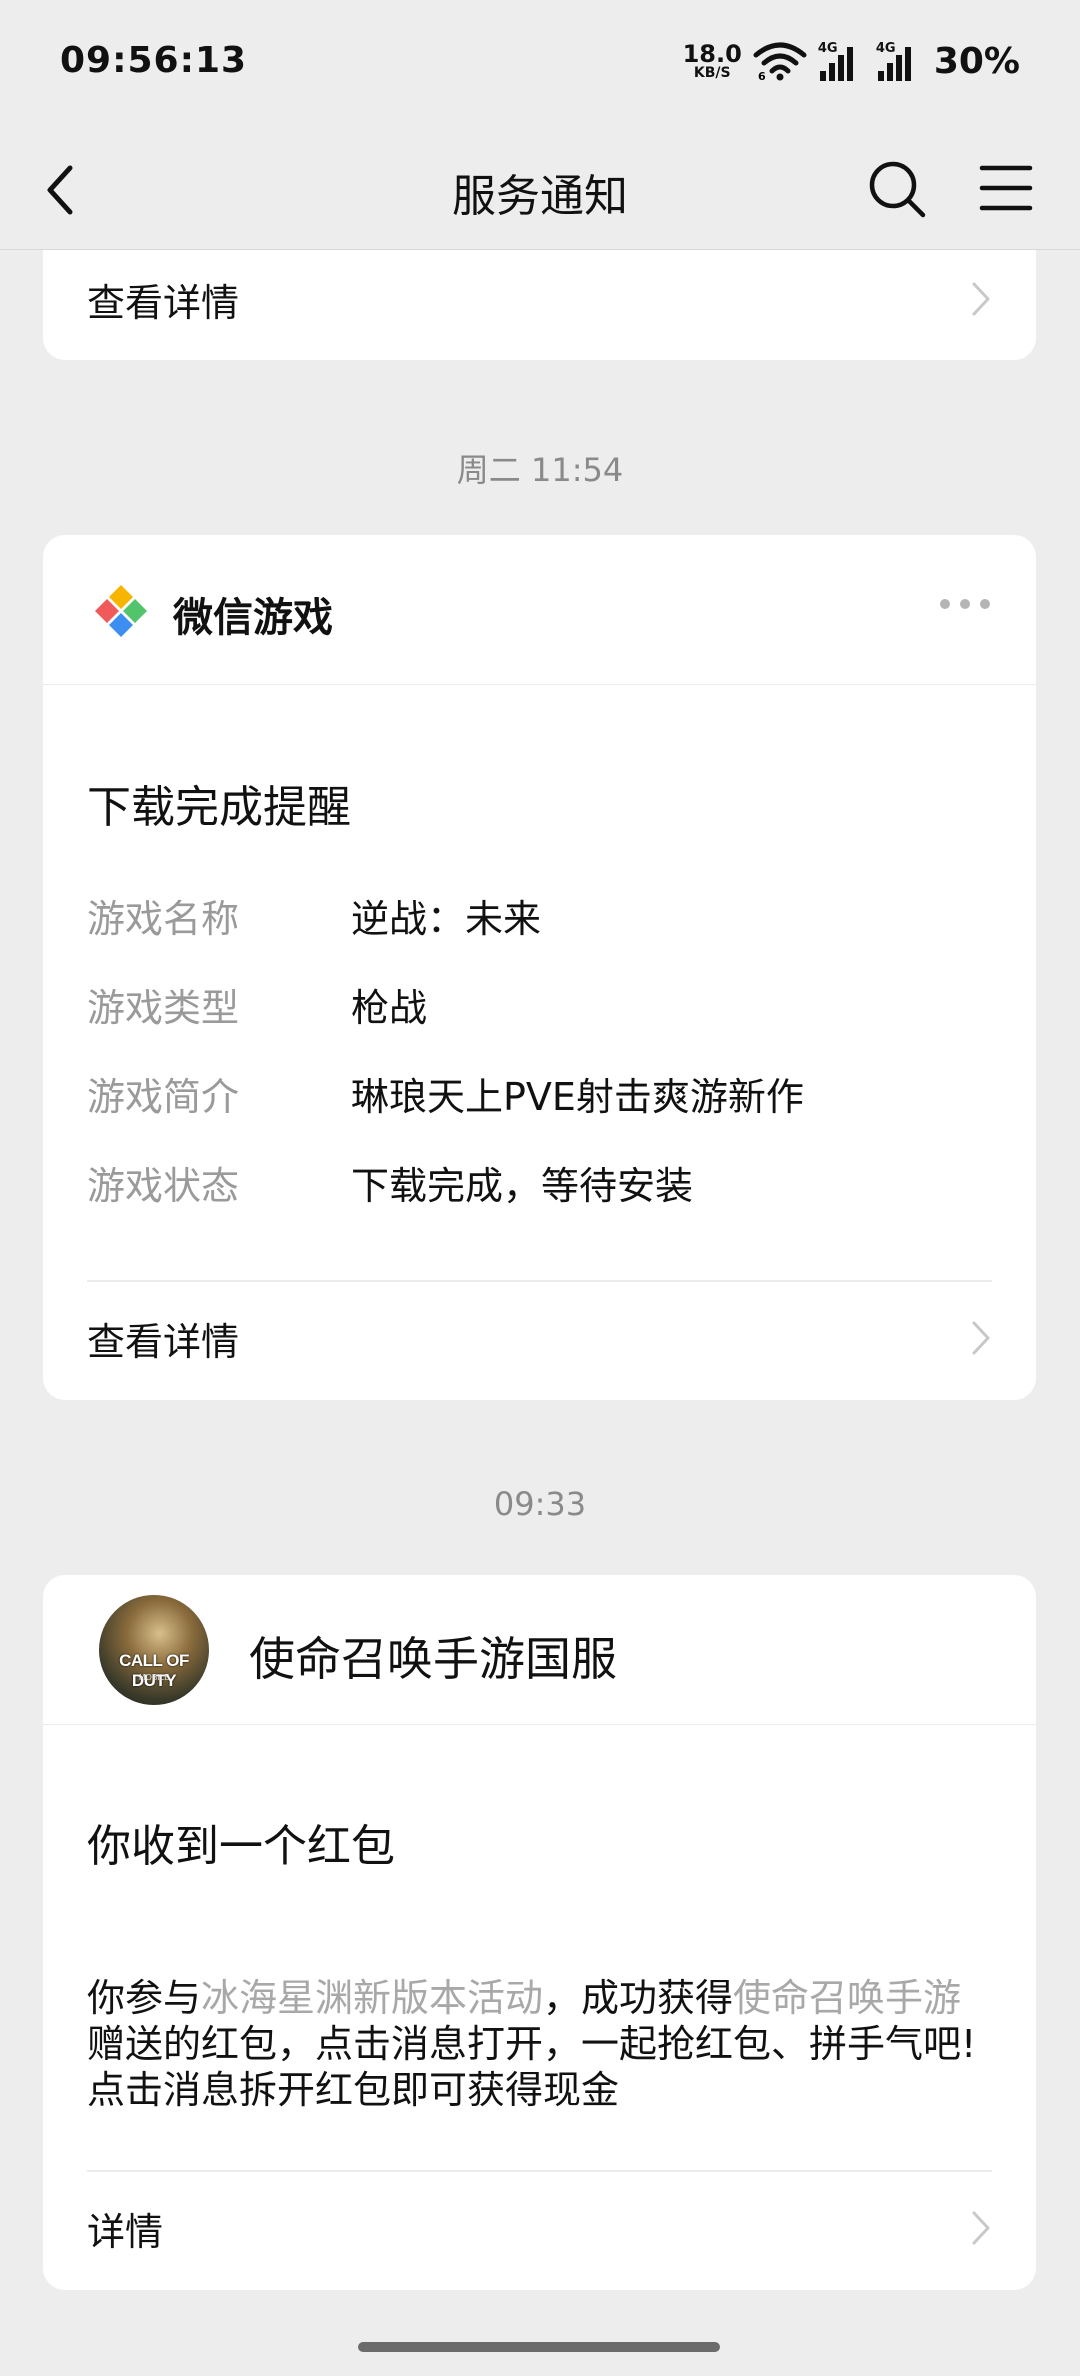  What do you see at coordinates (253, 618) in the screenshot?
I see `app-name: 微信游戏` at bounding box center [253, 618].